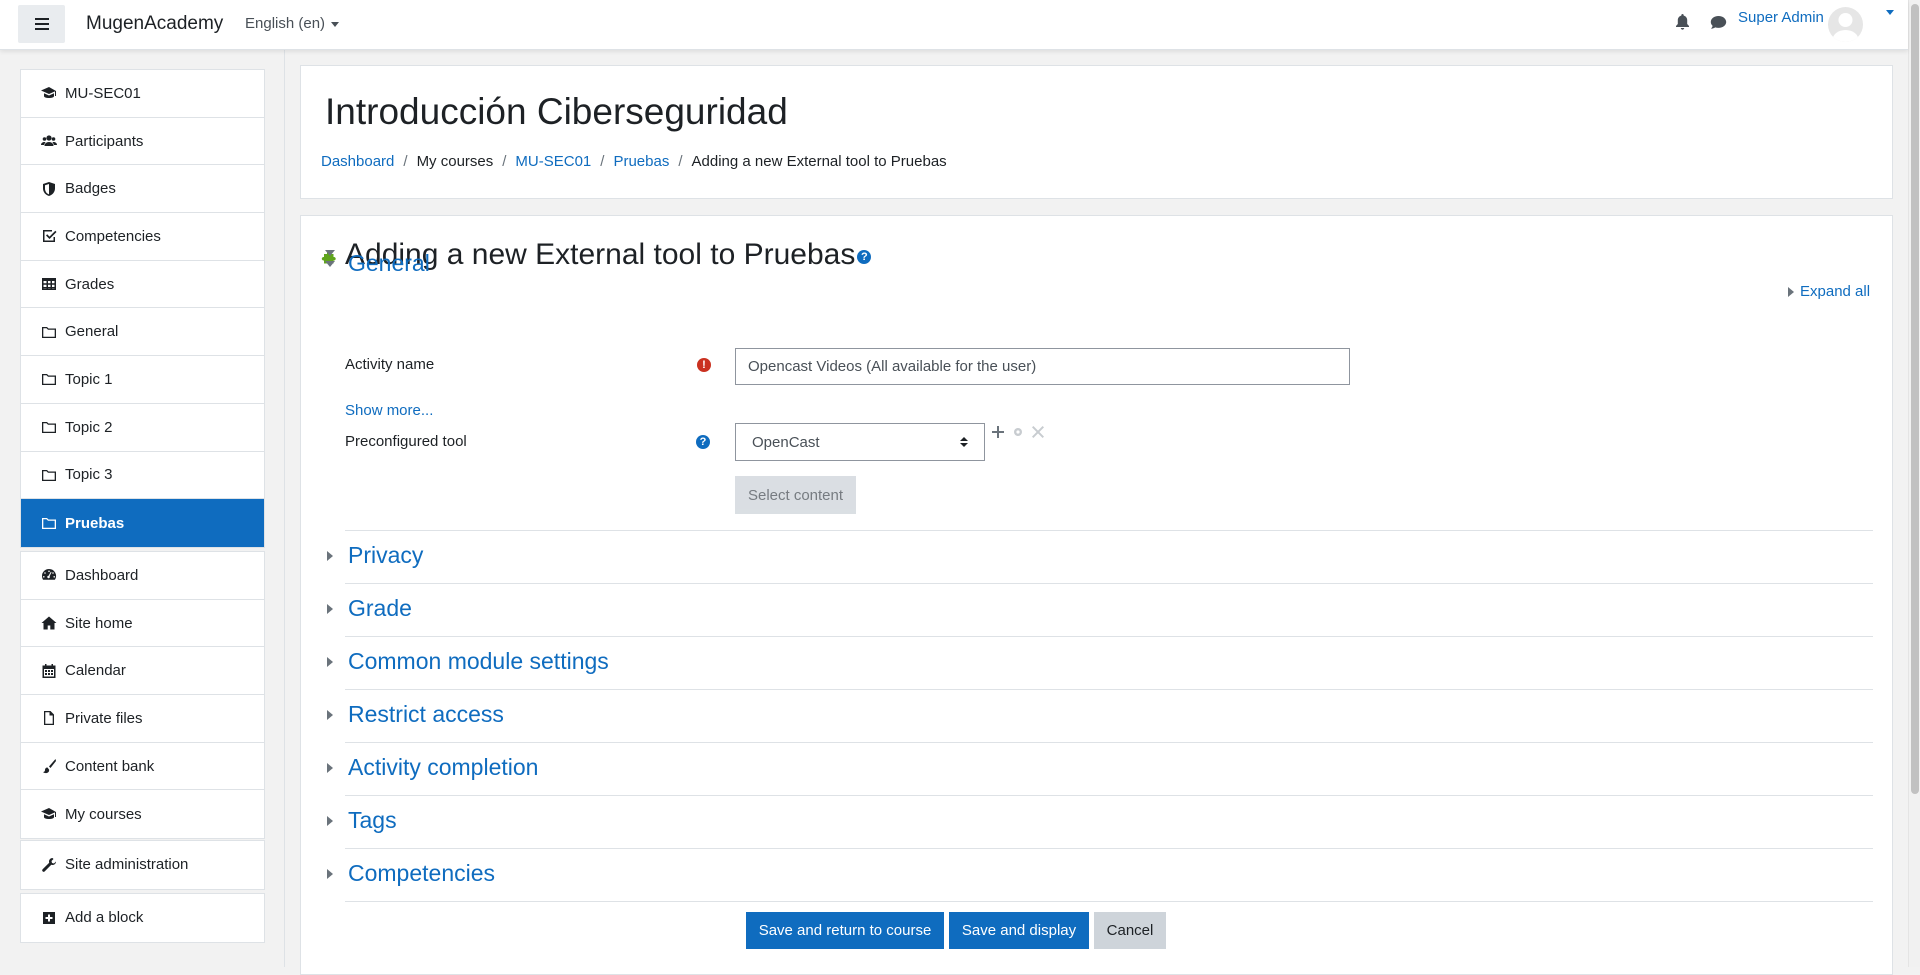  Describe the element at coordinates (142, 380) in the screenshot. I see `nav-item-topic-1: Topic 1` at that location.